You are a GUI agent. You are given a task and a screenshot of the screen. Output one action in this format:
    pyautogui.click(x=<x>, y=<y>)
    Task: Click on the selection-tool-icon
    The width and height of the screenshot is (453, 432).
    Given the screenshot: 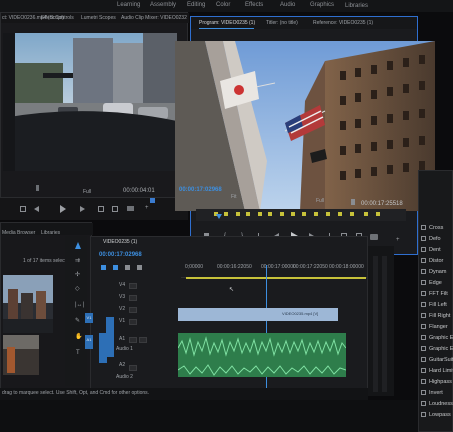 What is the action you would take?
    pyautogui.click(x=78, y=245)
    